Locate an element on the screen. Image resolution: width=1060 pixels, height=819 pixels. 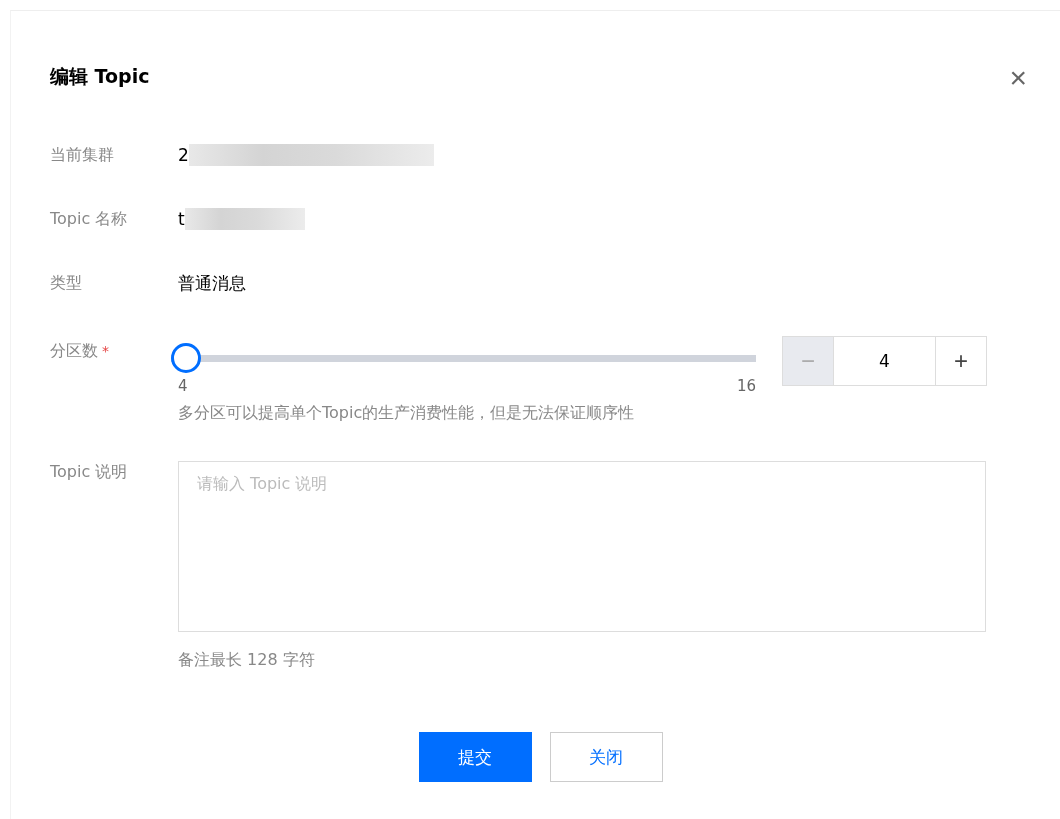
field-value: 普通消息 is located at coordinates (212, 283).